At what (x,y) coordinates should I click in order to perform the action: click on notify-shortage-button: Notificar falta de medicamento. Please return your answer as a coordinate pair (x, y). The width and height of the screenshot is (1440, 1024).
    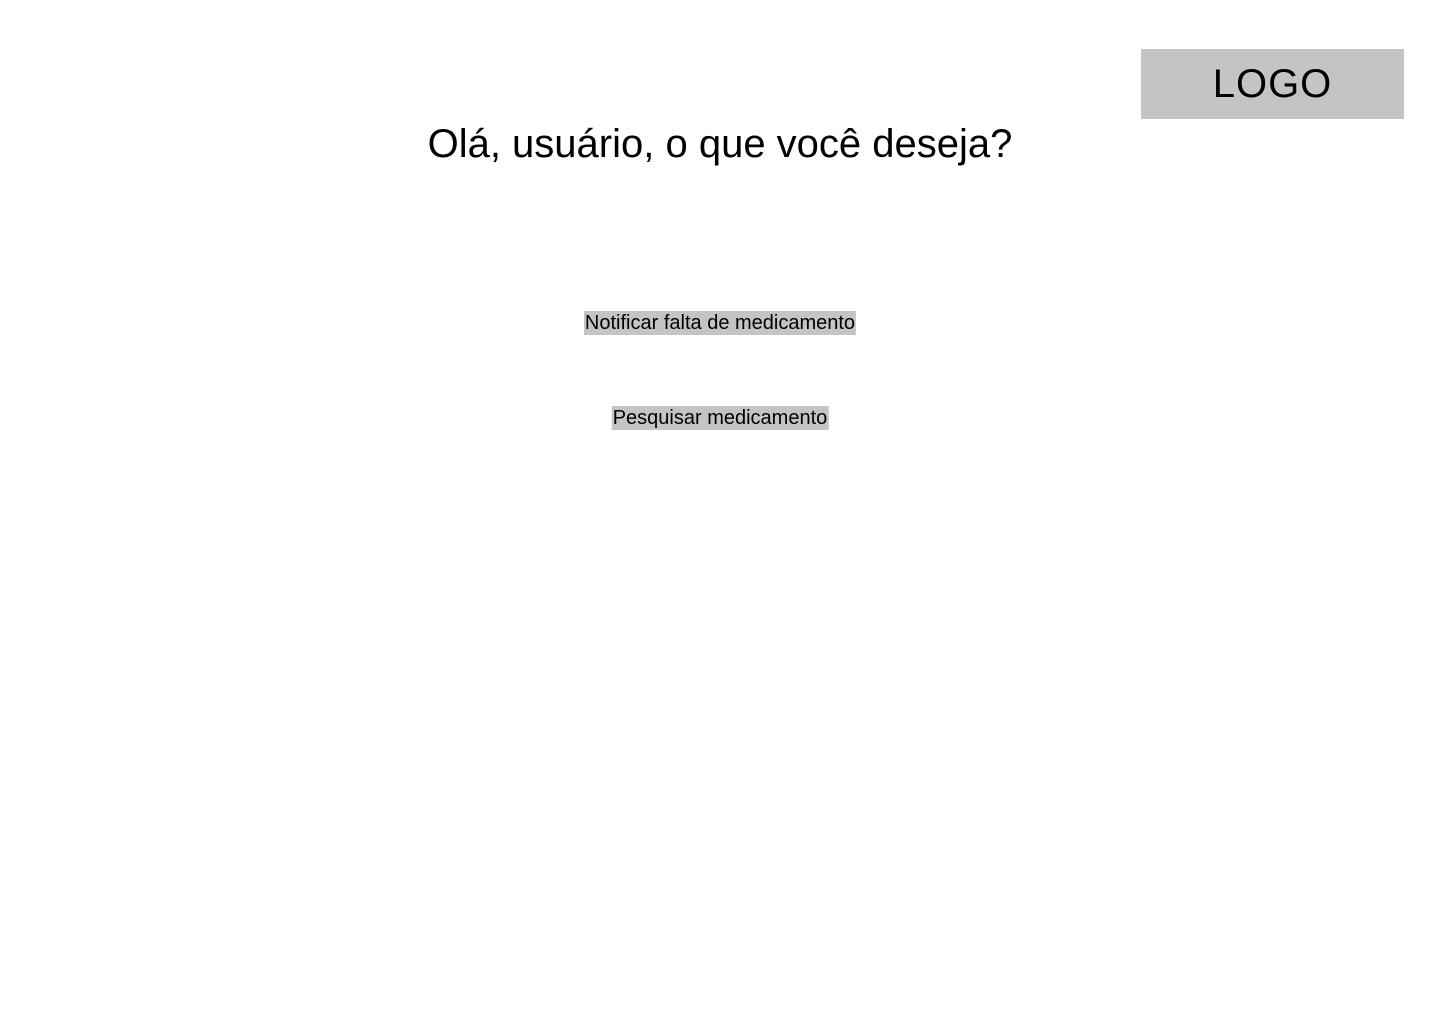
    Looking at the image, I should click on (720, 323).